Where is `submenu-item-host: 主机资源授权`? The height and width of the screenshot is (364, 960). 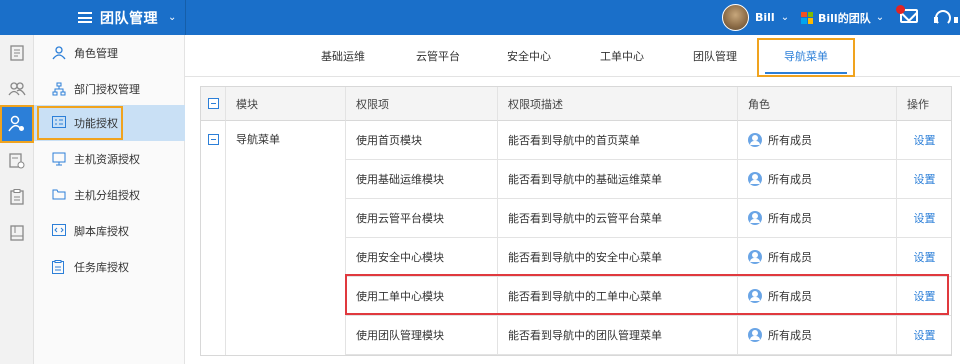
submenu-item-host: 主机资源授权 is located at coordinates (109, 159).